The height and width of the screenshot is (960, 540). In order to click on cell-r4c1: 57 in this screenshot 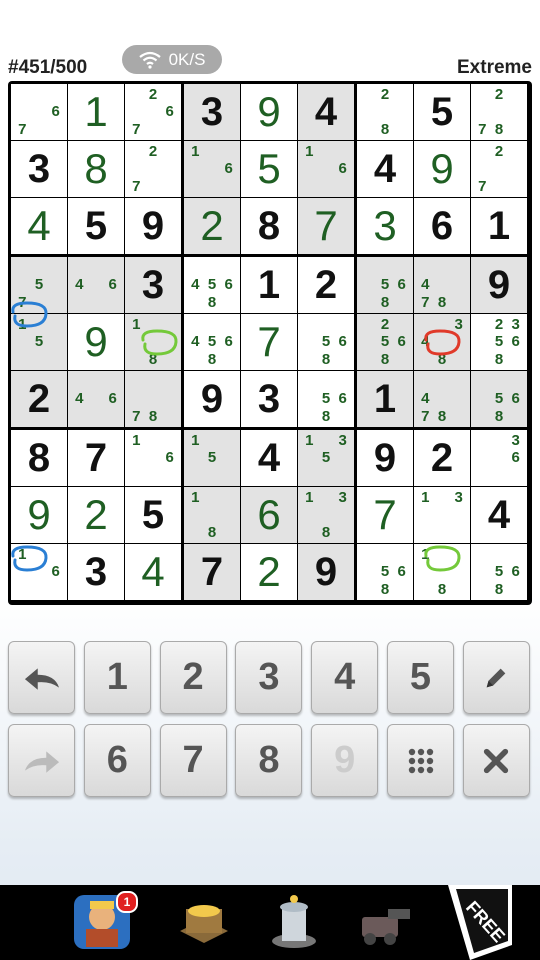, I will do `click(39, 285)`.